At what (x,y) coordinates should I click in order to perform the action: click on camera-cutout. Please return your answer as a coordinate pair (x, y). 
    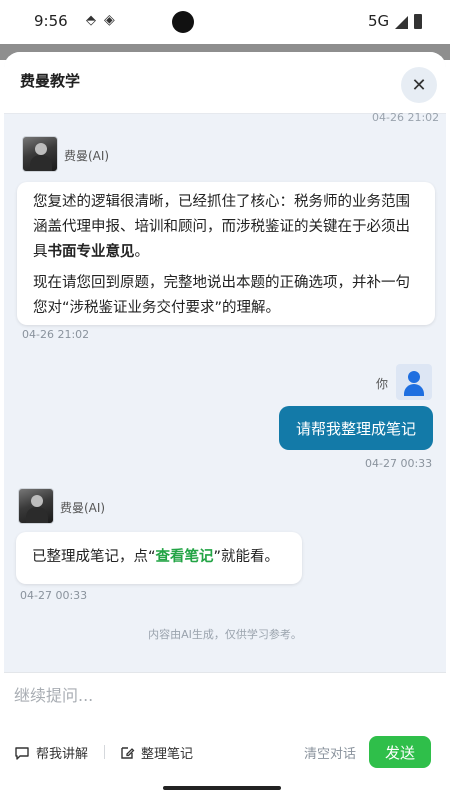
    Looking at the image, I should click on (183, 22).